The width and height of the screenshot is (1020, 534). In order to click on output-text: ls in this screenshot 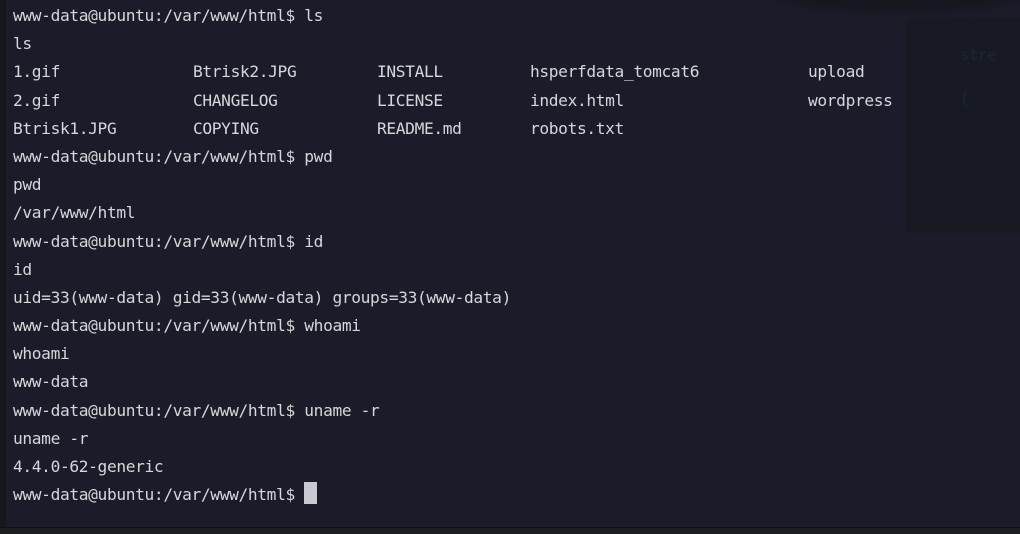, I will do `click(22, 44)`.